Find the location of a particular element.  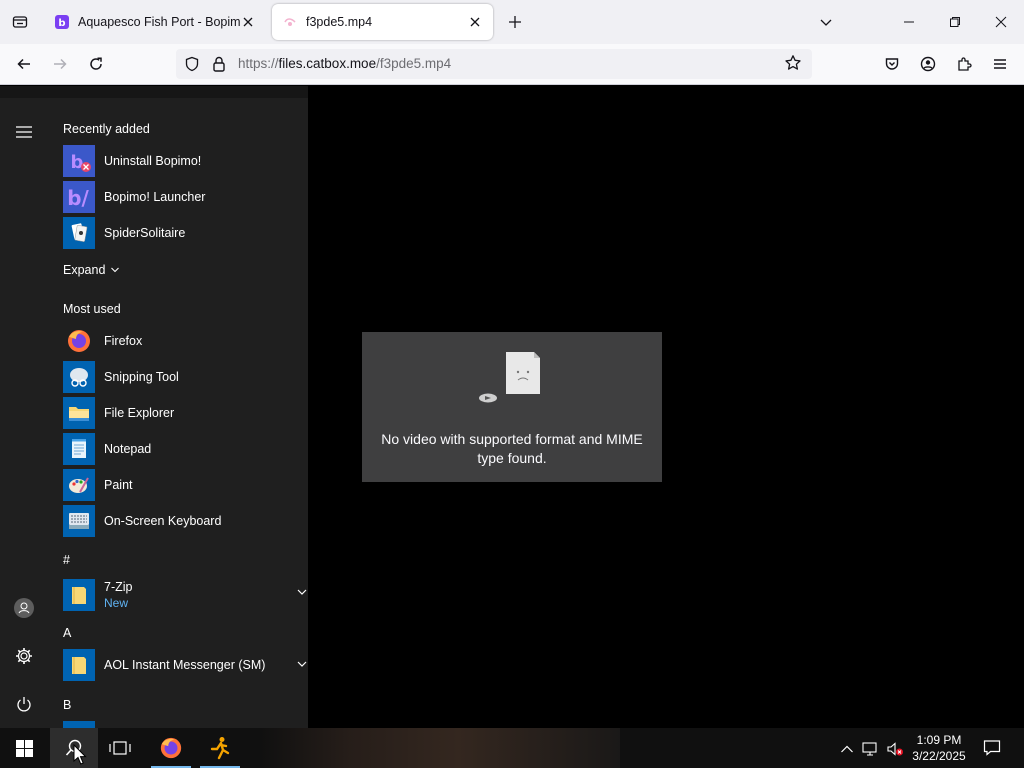

paint-icon is located at coordinates (79, 485).